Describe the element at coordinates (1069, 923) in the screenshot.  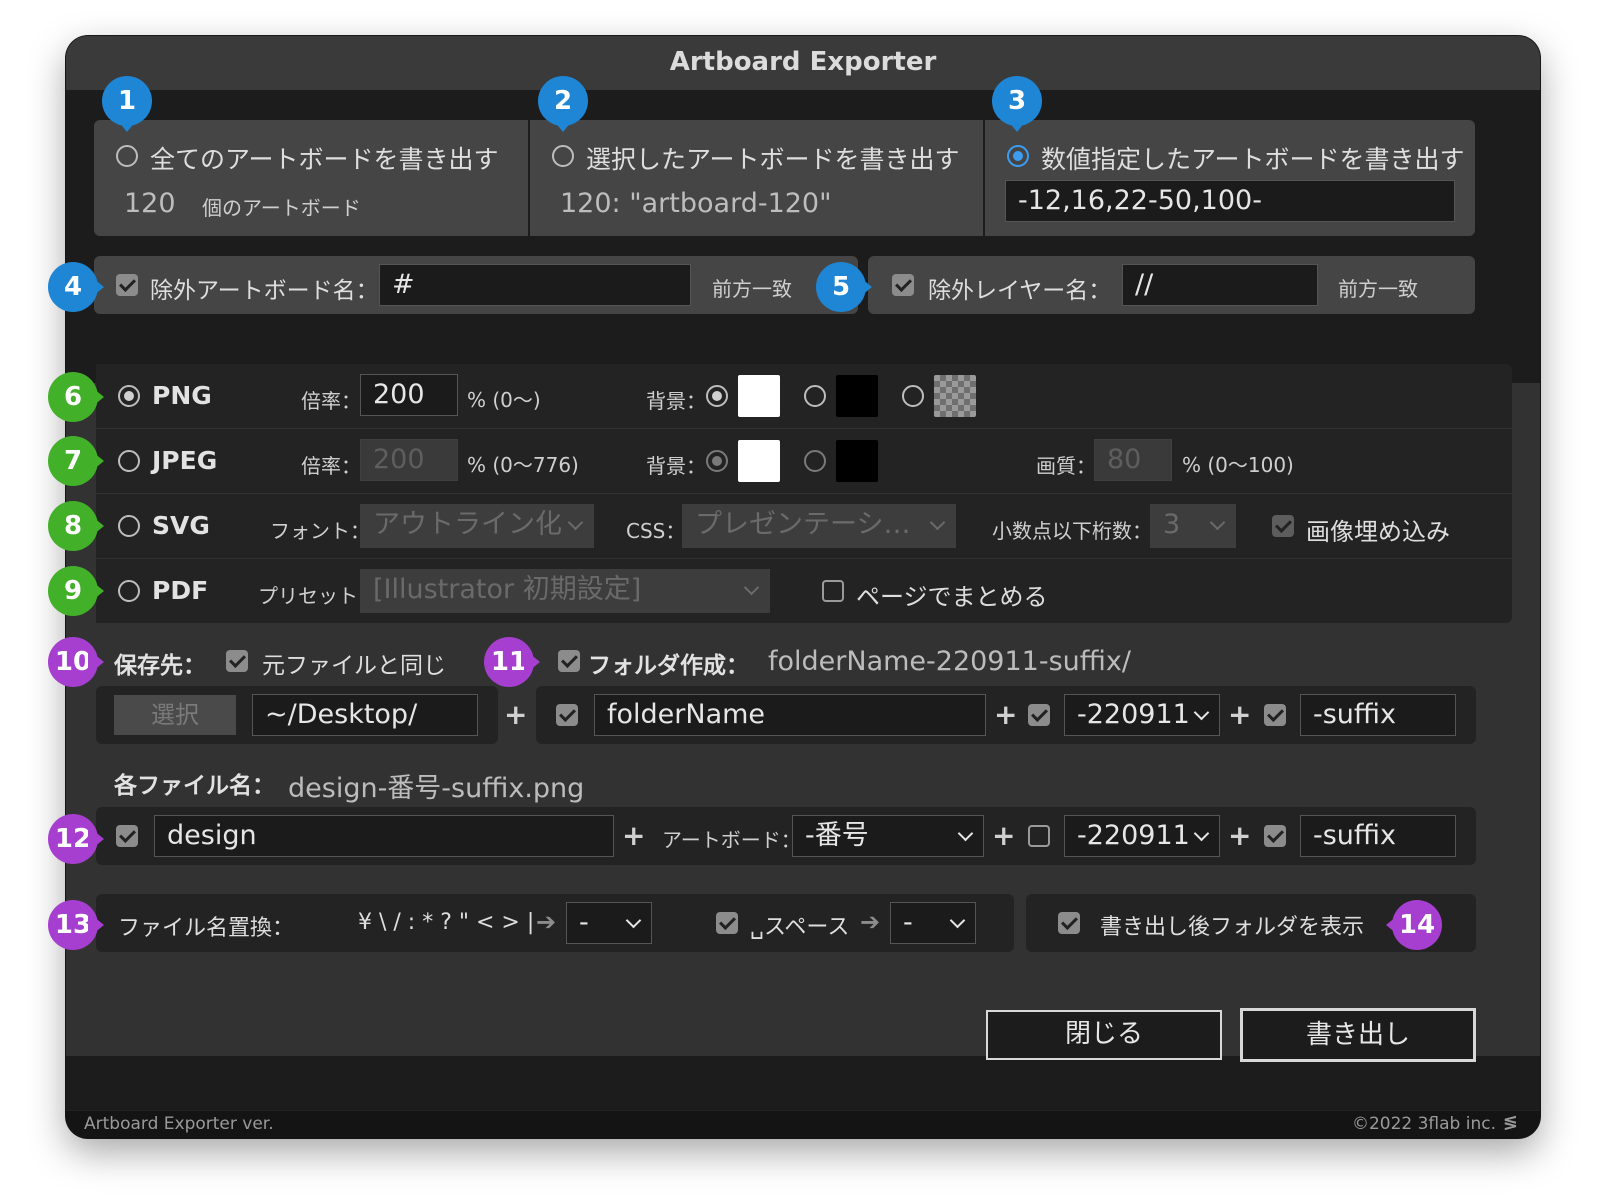
I see `show-folder-checkbox` at that location.